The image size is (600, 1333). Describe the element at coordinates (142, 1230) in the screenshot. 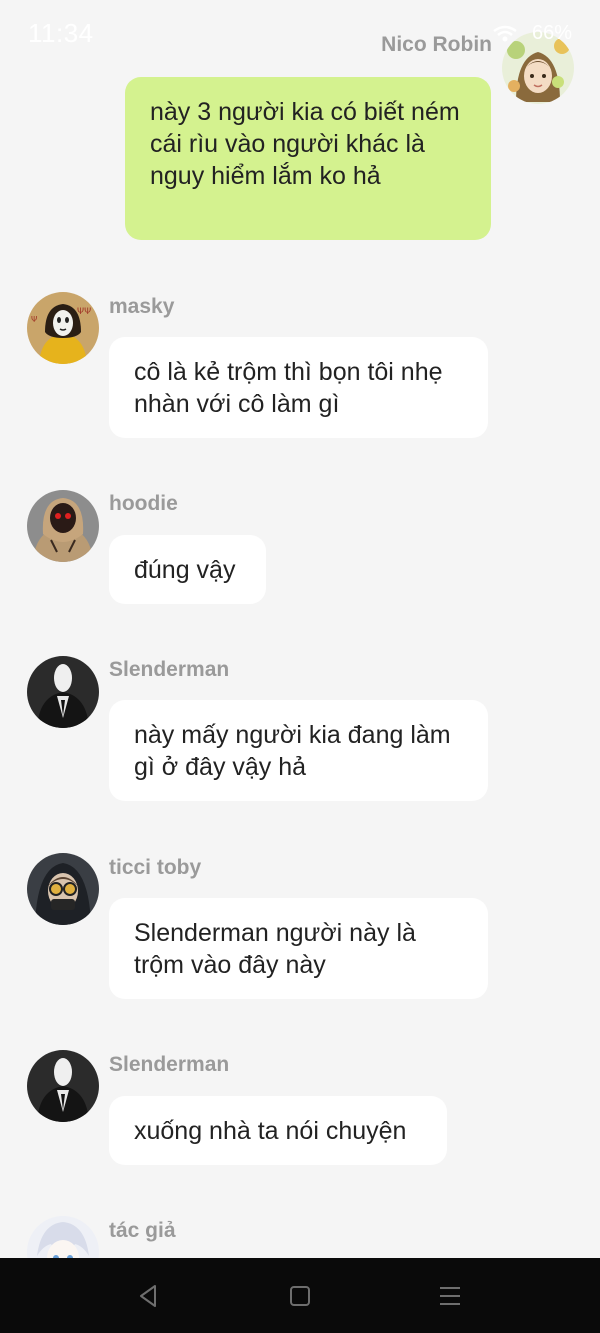

I see `sender-name: tác giả` at that location.